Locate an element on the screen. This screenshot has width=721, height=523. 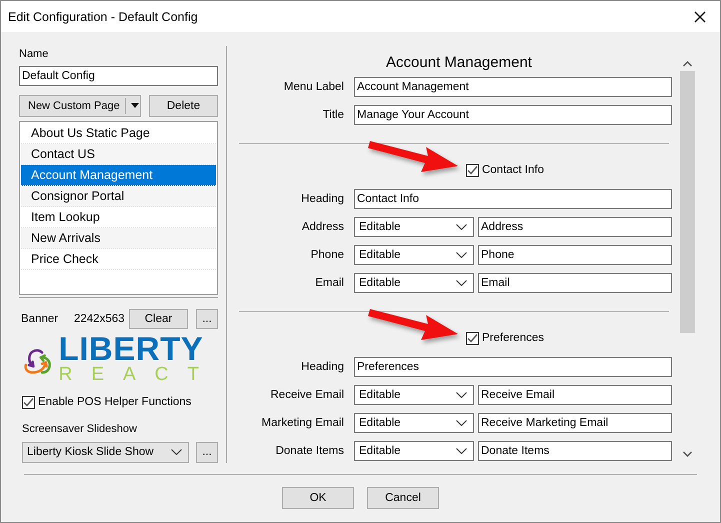
caret-icon is located at coordinates (134, 105).